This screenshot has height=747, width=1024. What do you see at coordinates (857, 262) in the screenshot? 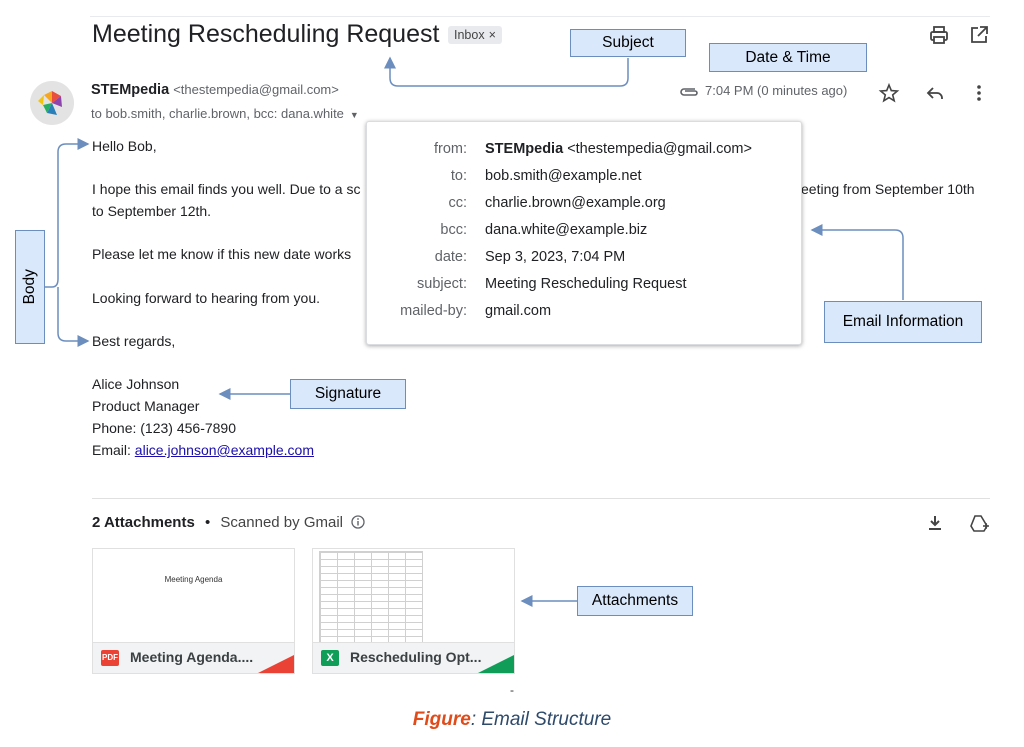
I see `email-info-arrow` at bounding box center [857, 262].